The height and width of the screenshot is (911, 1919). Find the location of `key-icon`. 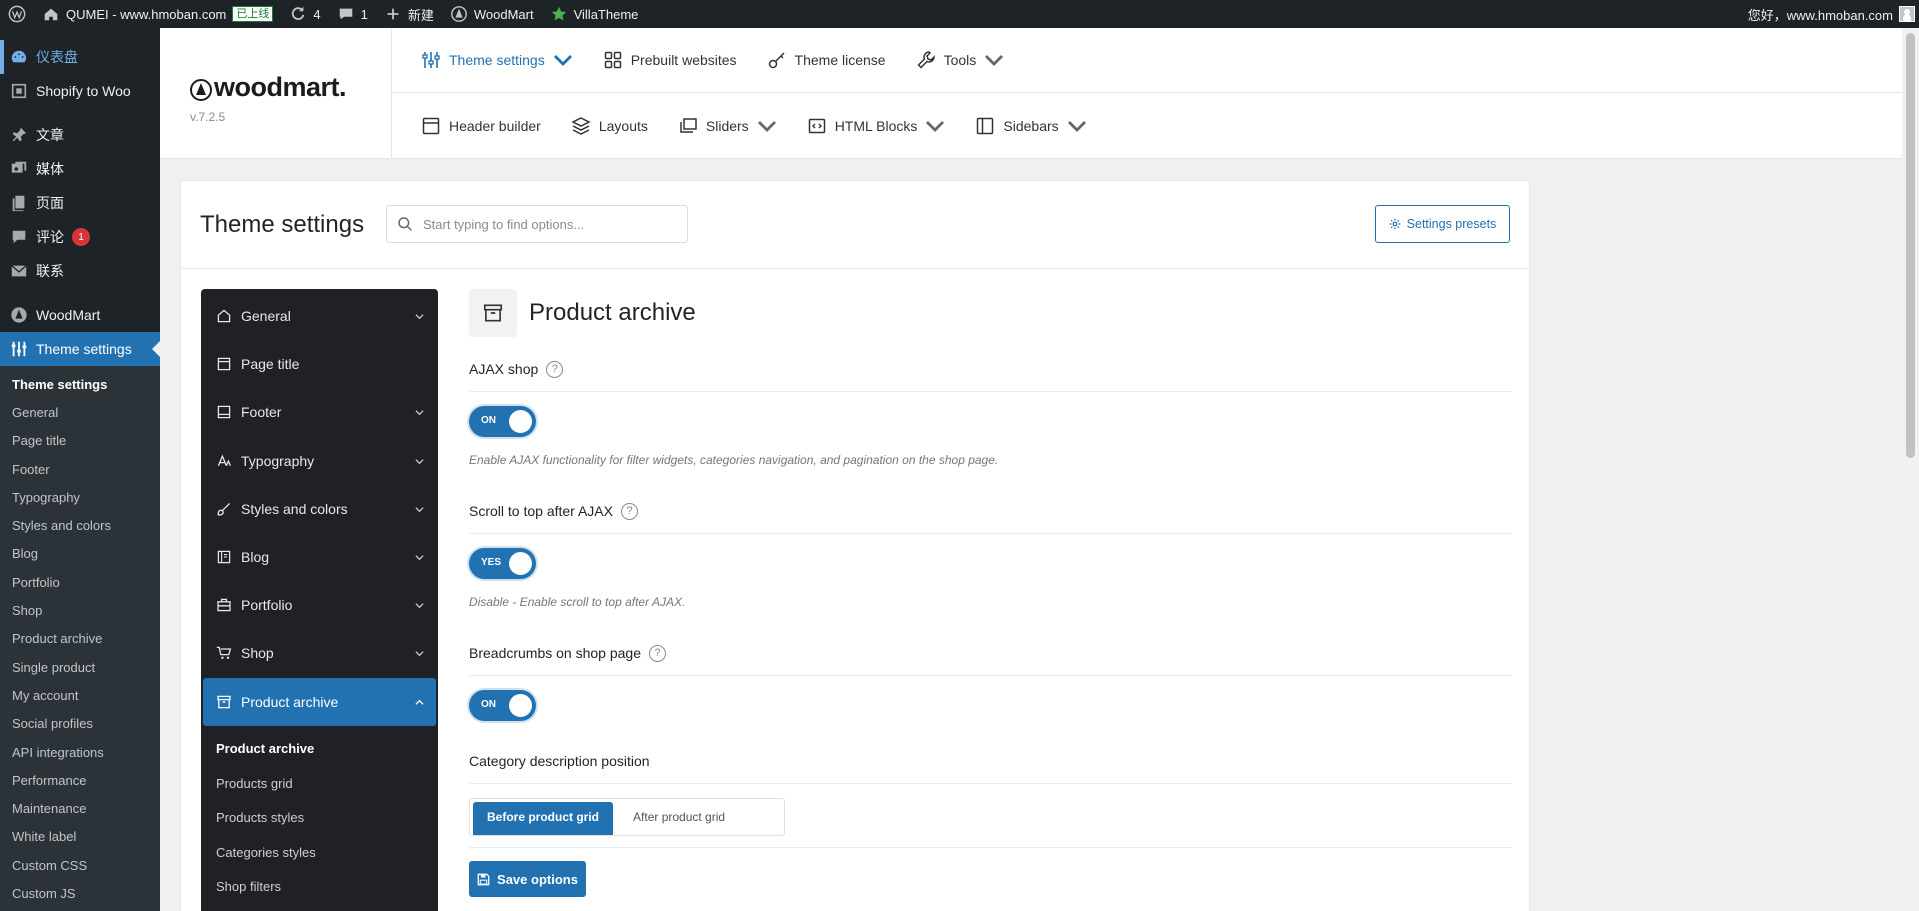

key-icon is located at coordinates (776, 60).